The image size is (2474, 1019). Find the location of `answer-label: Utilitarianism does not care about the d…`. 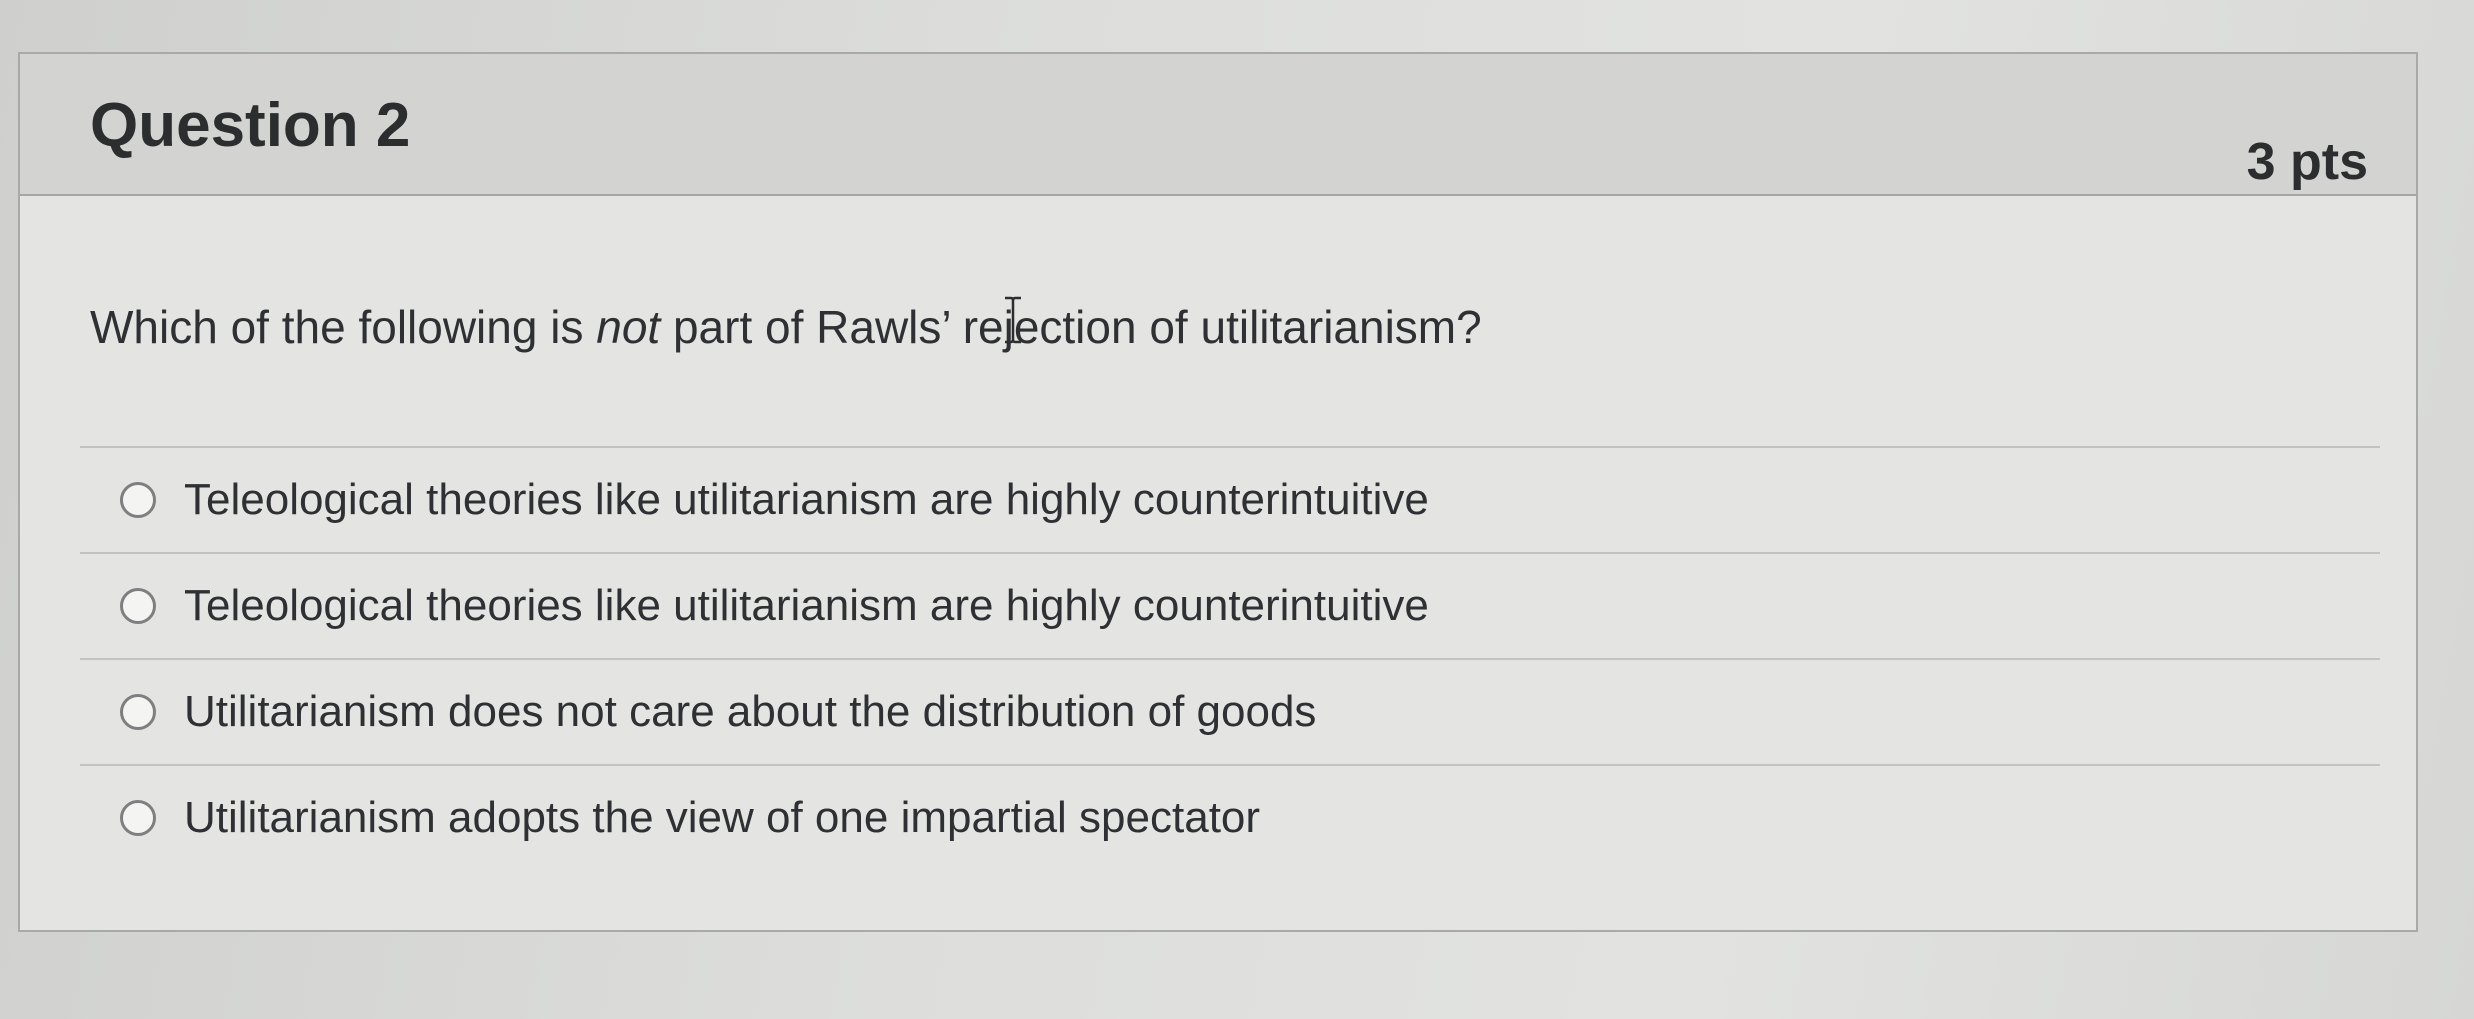

answer-label: Utilitarianism does not care about the d… is located at coordinates (750, 712).